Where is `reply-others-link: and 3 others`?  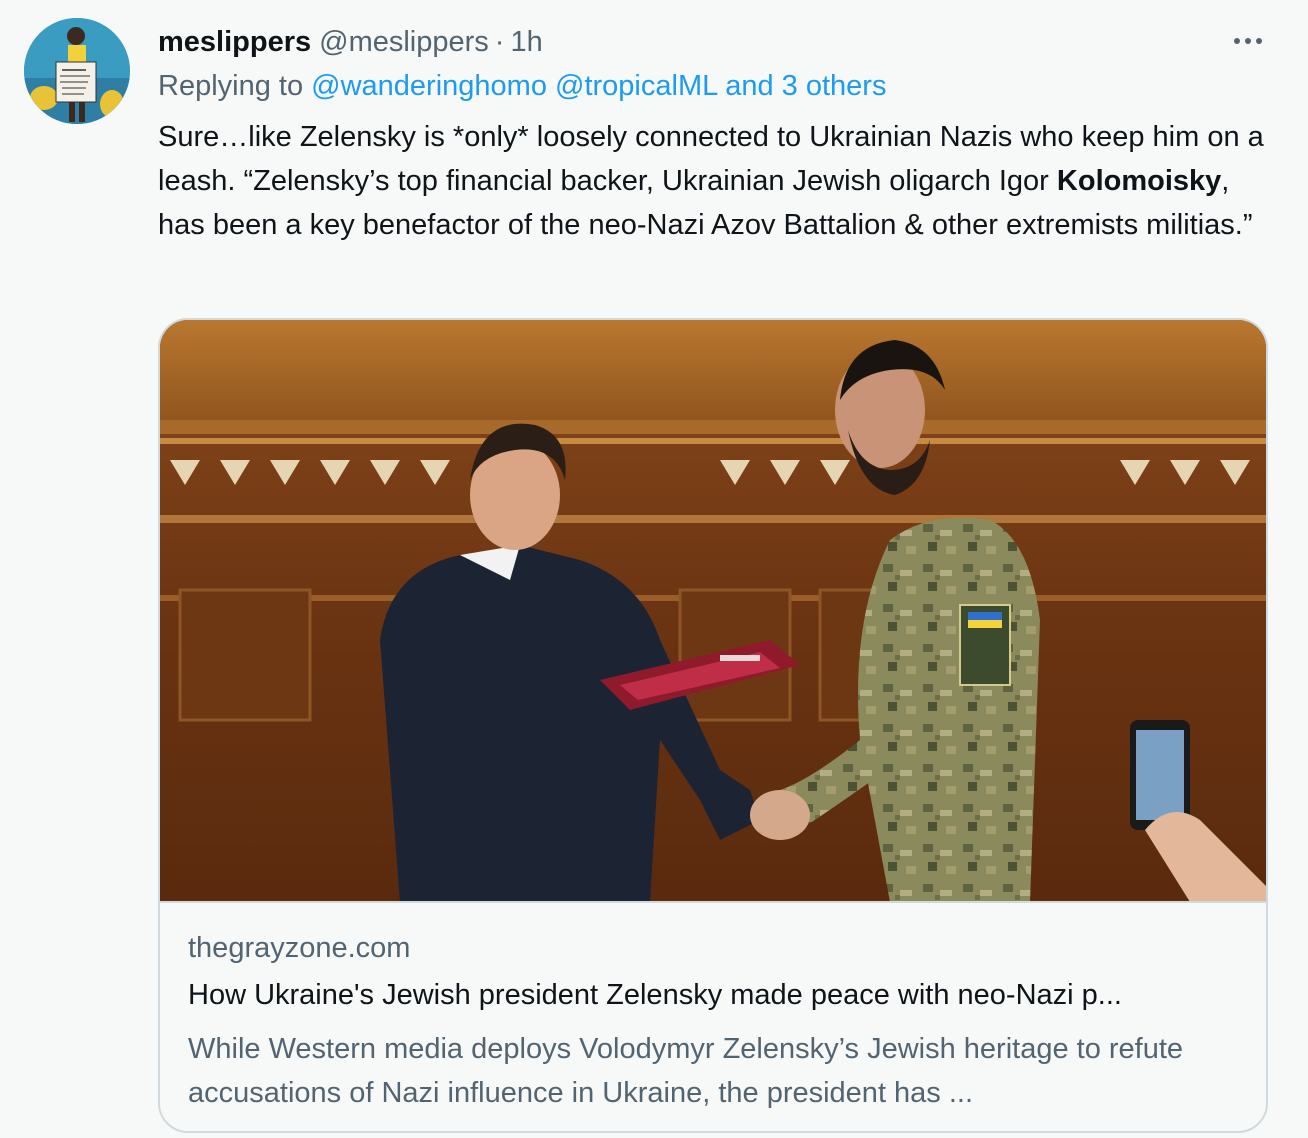
reply-others-link: and 3 others is located at coordinates (805, 86).